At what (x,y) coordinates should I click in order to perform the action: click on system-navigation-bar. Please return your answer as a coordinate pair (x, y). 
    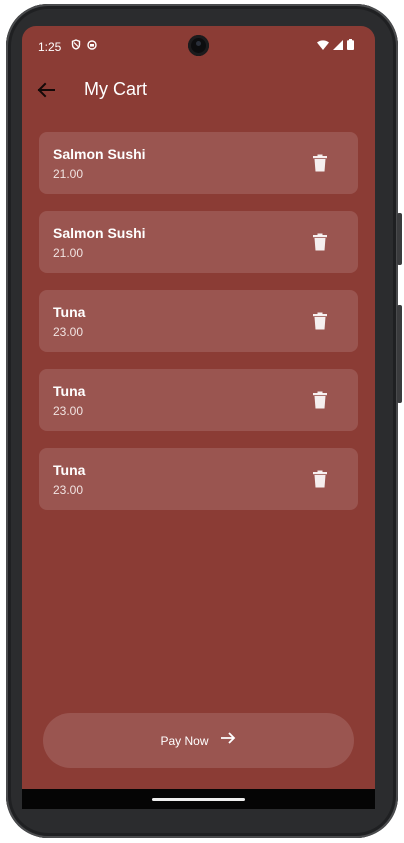
    Looking at the image, I should click on (198, 799).